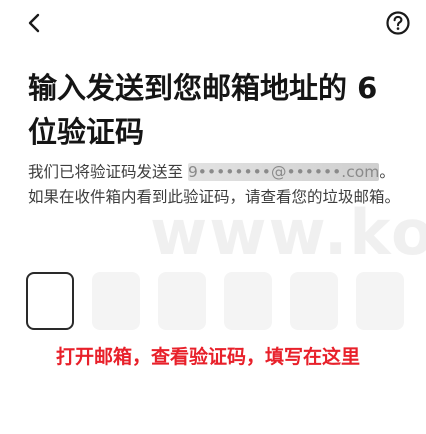 Image resolution: width=426 pixels, height=434 pixels. Describe the element at coordinates (203, 110) in the screenshot. I see `page-title: 输入发送到您邮箱地址的 6 位验证码` at that location.